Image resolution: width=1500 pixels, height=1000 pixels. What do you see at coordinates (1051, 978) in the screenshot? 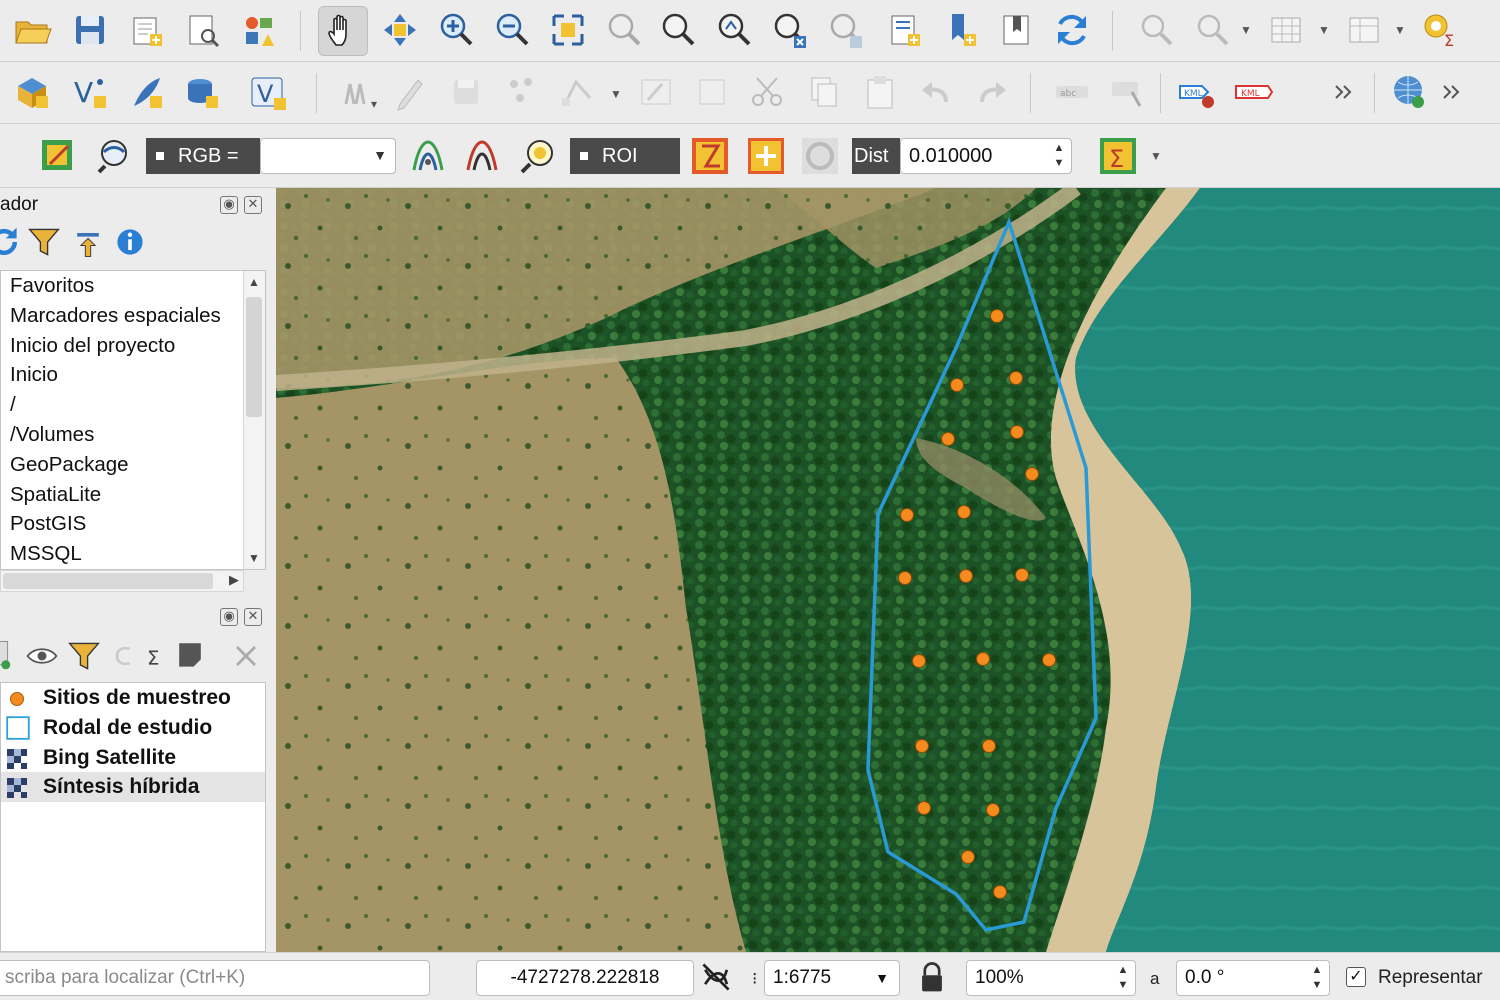
I see `magnifier-spinbox: 100% ▲ ▼` at bounding box center [1051, 978].